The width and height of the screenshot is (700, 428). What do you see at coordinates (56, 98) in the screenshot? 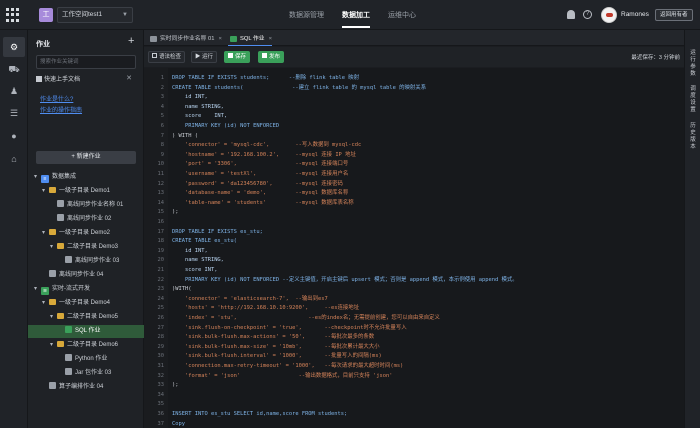
I see `link-what-is-job: 作业是什么?` at bounding box center [56, 98].